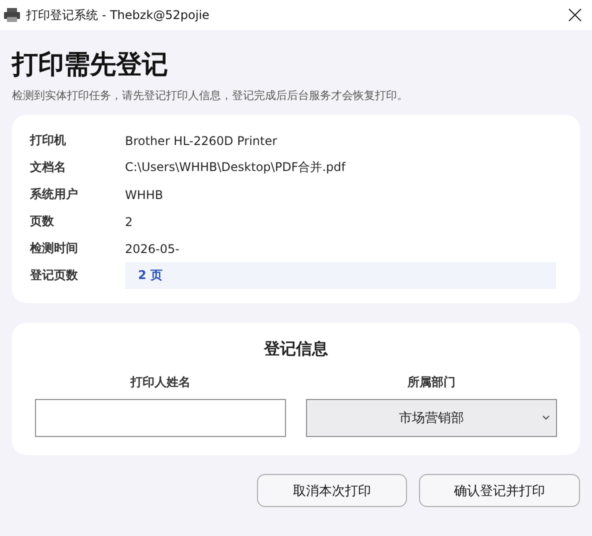 This screenshot has width=592, height=536. Describe the element at coordinates (48, 140) in the screenshot. I see `detail-label: 打印机` at that location.